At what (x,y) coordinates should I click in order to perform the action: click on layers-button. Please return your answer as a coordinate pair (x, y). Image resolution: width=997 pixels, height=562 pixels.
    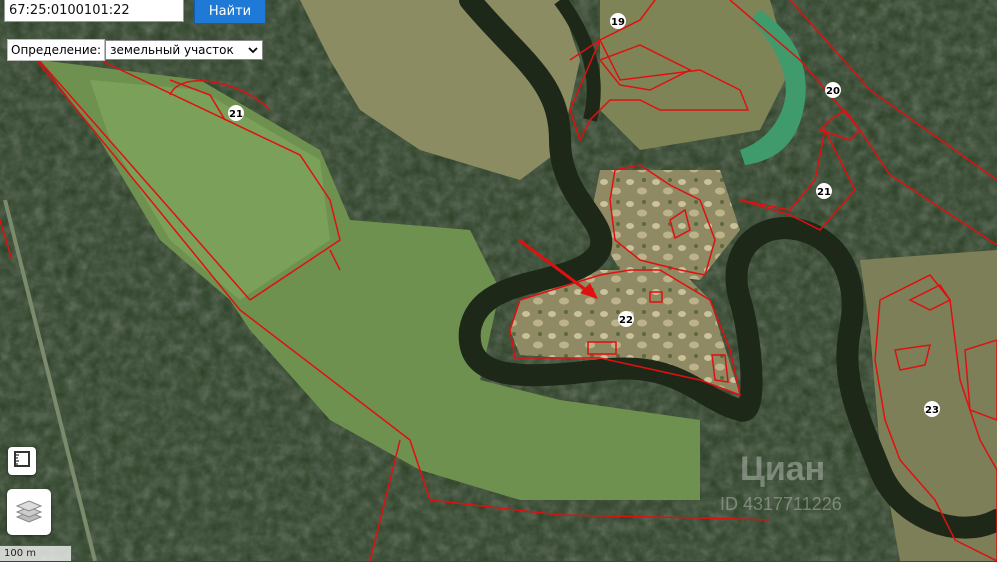
    Looking at the image, I should click on (29, 512).